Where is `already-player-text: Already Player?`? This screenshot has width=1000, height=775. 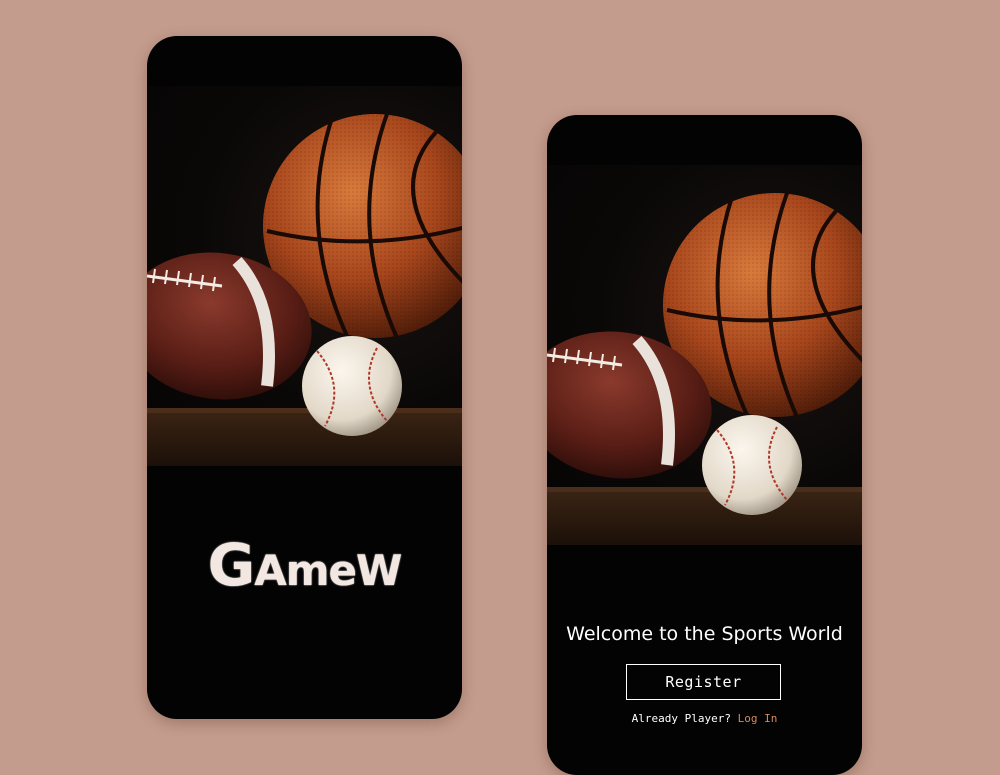 already-player-text: Already Player? is located at coordinates (681, 718).